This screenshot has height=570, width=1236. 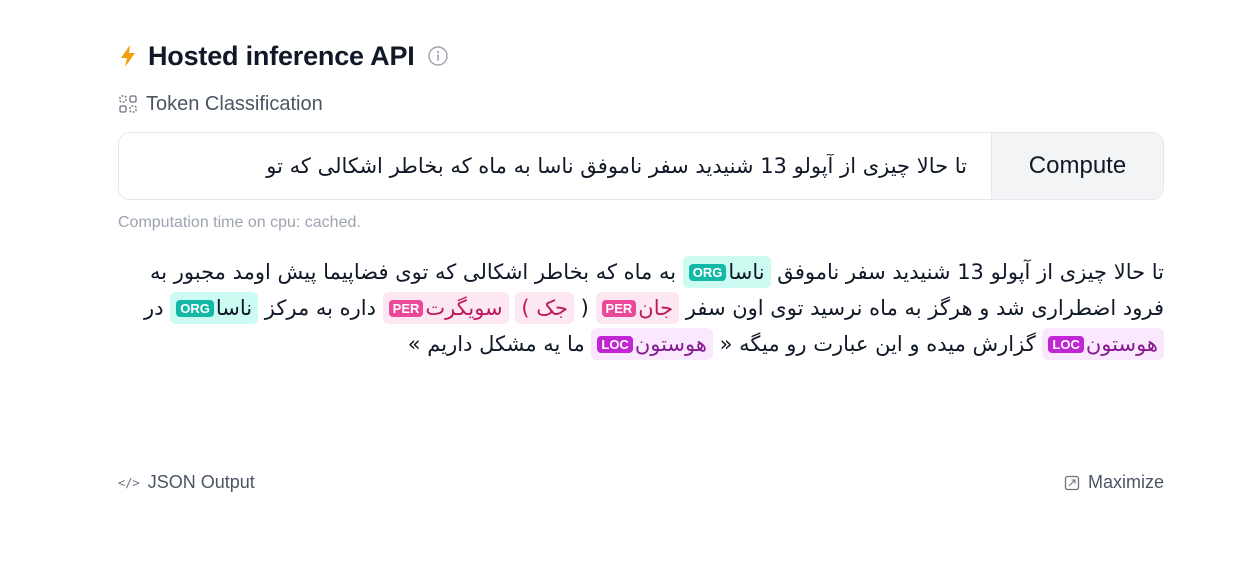 I want to click on entity-span-per: سویگرتPER, so click(x=445, y=308).